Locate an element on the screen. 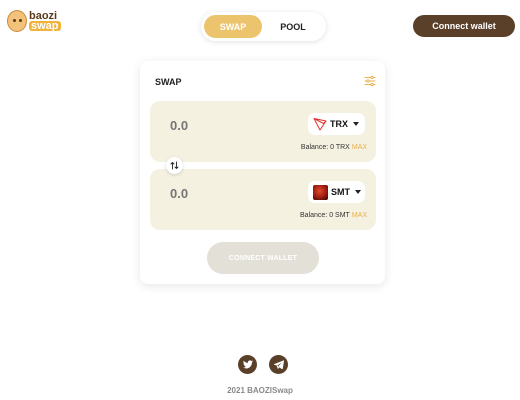  connect-wallet-button: Connect wallet is located at coordinates (464, 26).